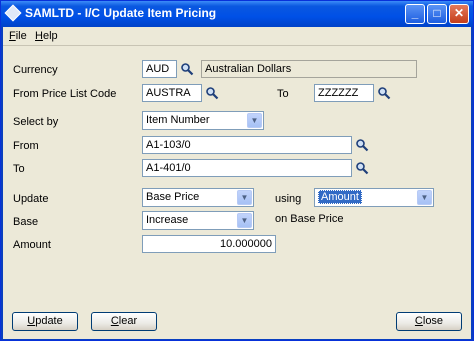 Image resolution: width=474 pixels, height=341 pixels. Describe the element at coordinates (374, 197) in the screenshot. I see `using-dropdown: Amount ▼` at that location.